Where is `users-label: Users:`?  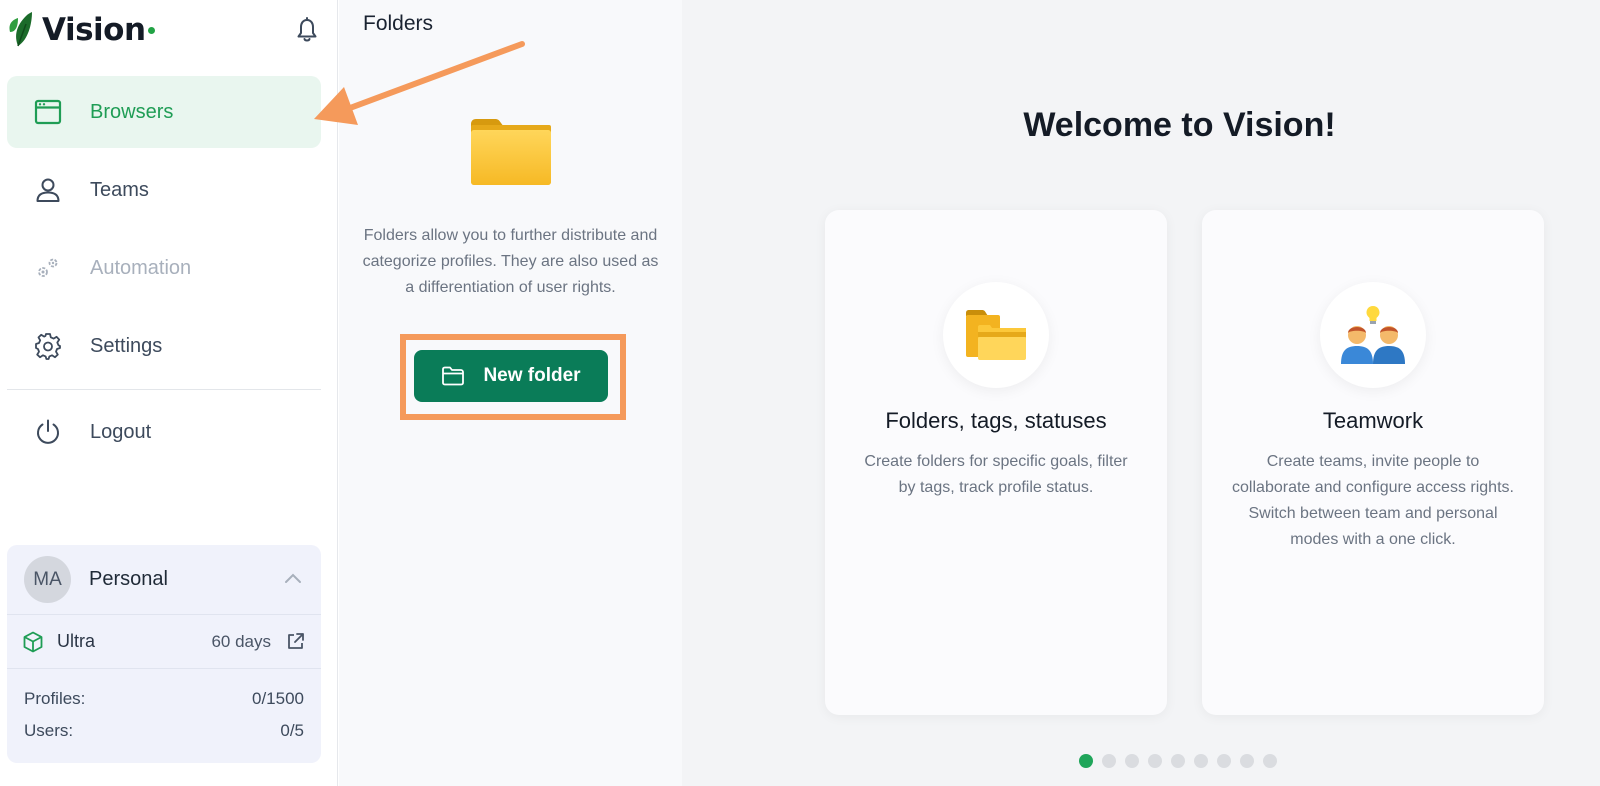
users-label: Users: is located at coordinates (49, 730).